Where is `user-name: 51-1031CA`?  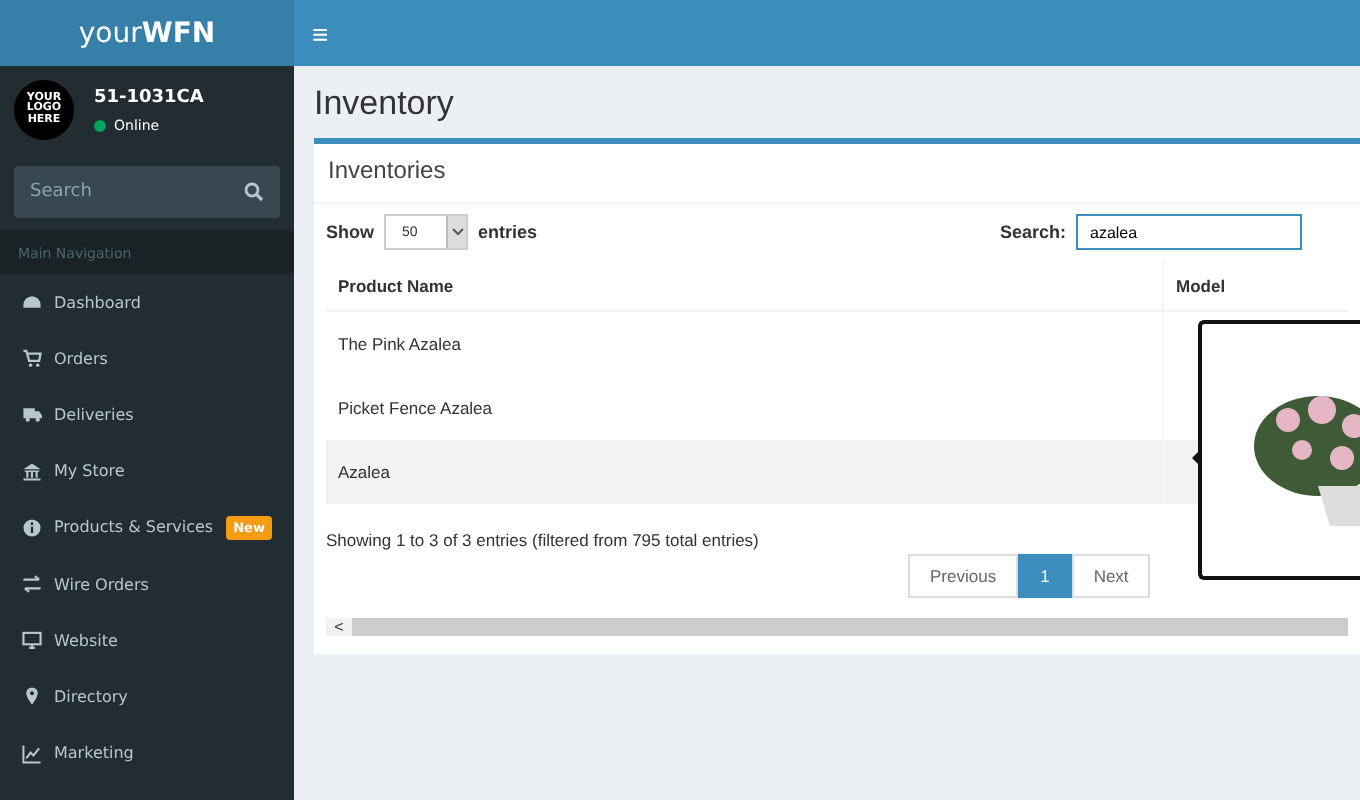
user-name: 51-1031CA is located at coordinates (149, 97).